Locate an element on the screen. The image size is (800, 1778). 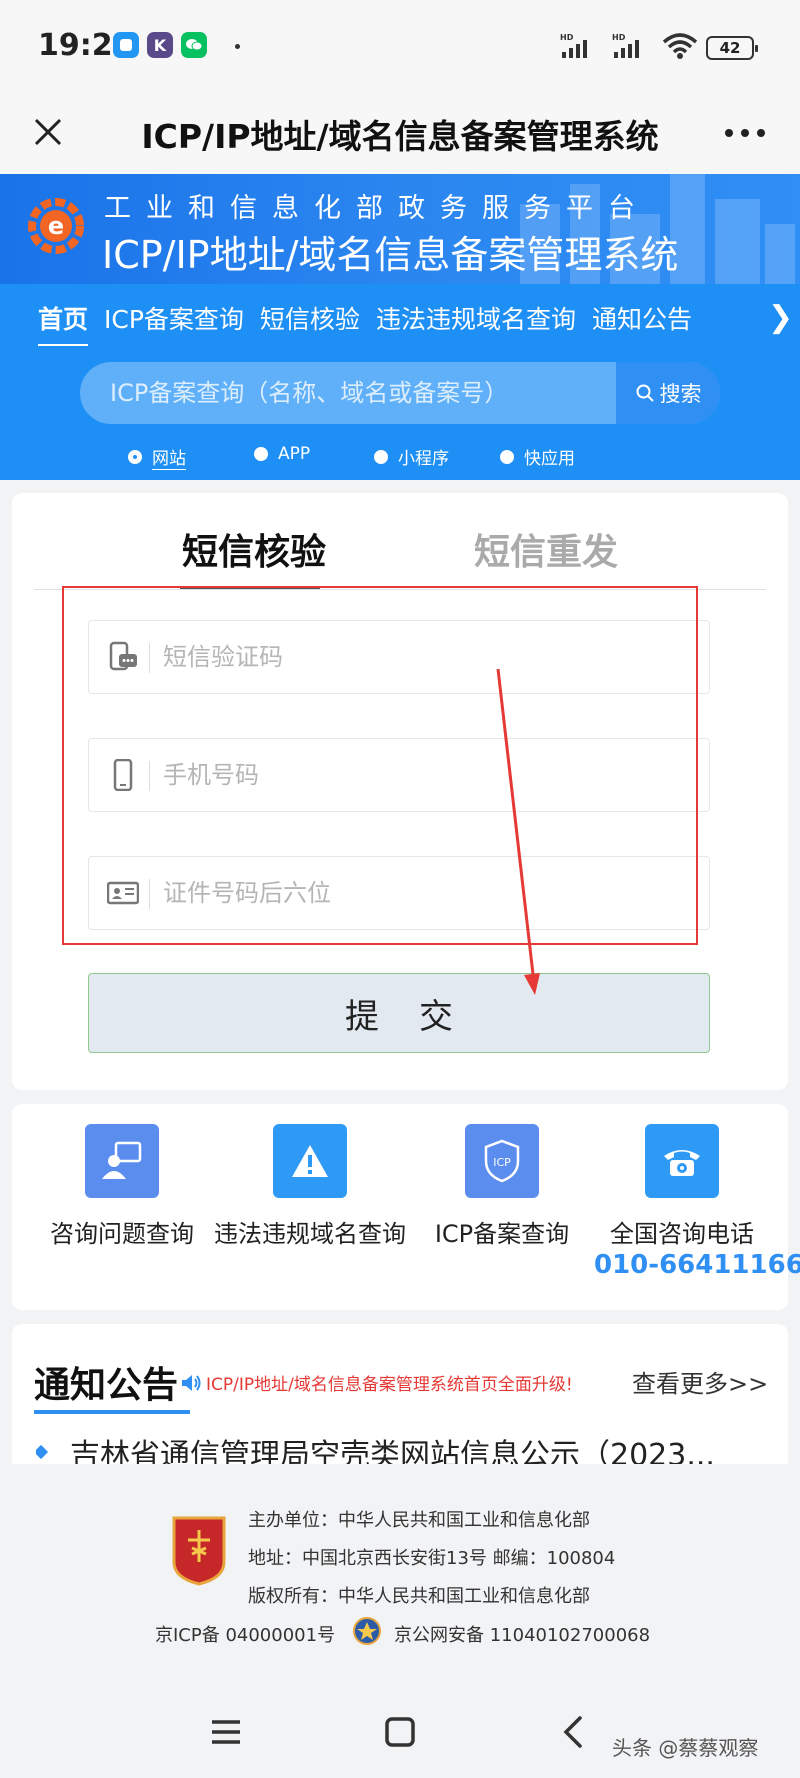
search-icon is located at coordinates (645, 393).